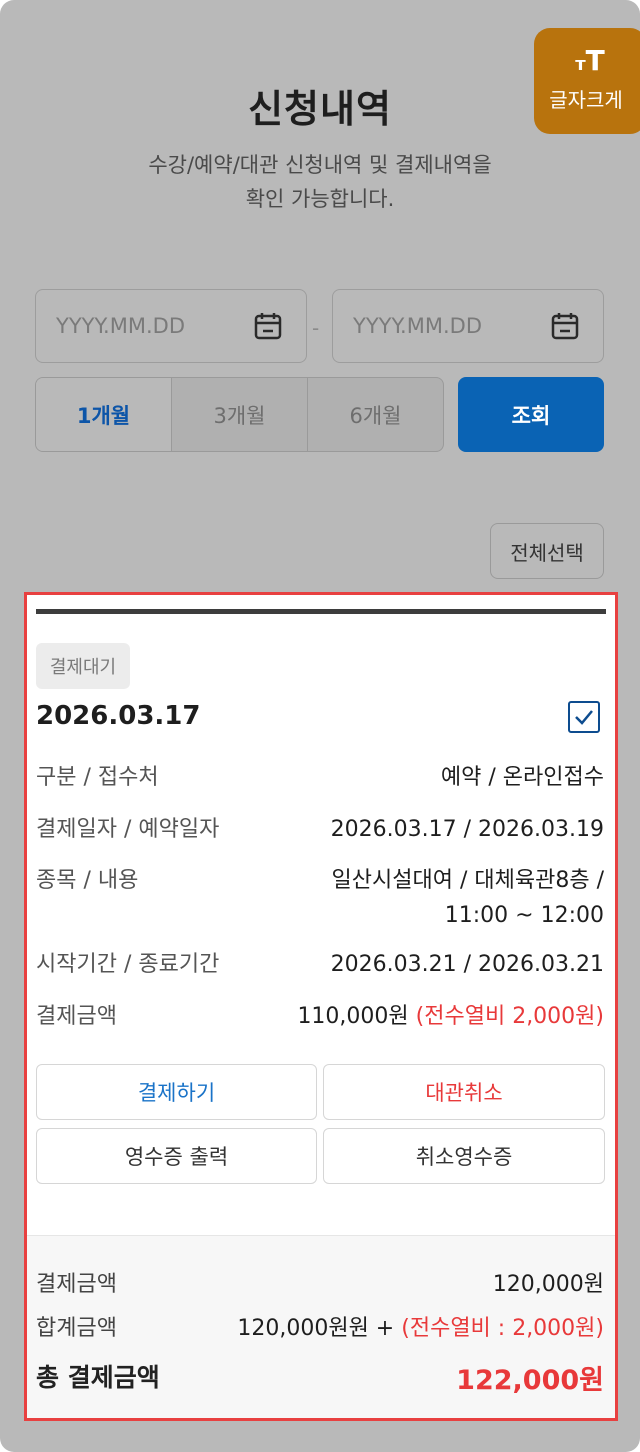  What do you see at coordinates (467, 880) in the screenshot?
I see `info-value-line-1: 일산시설대여 / 대체육관8층 /` at bounding box center [467, 880].